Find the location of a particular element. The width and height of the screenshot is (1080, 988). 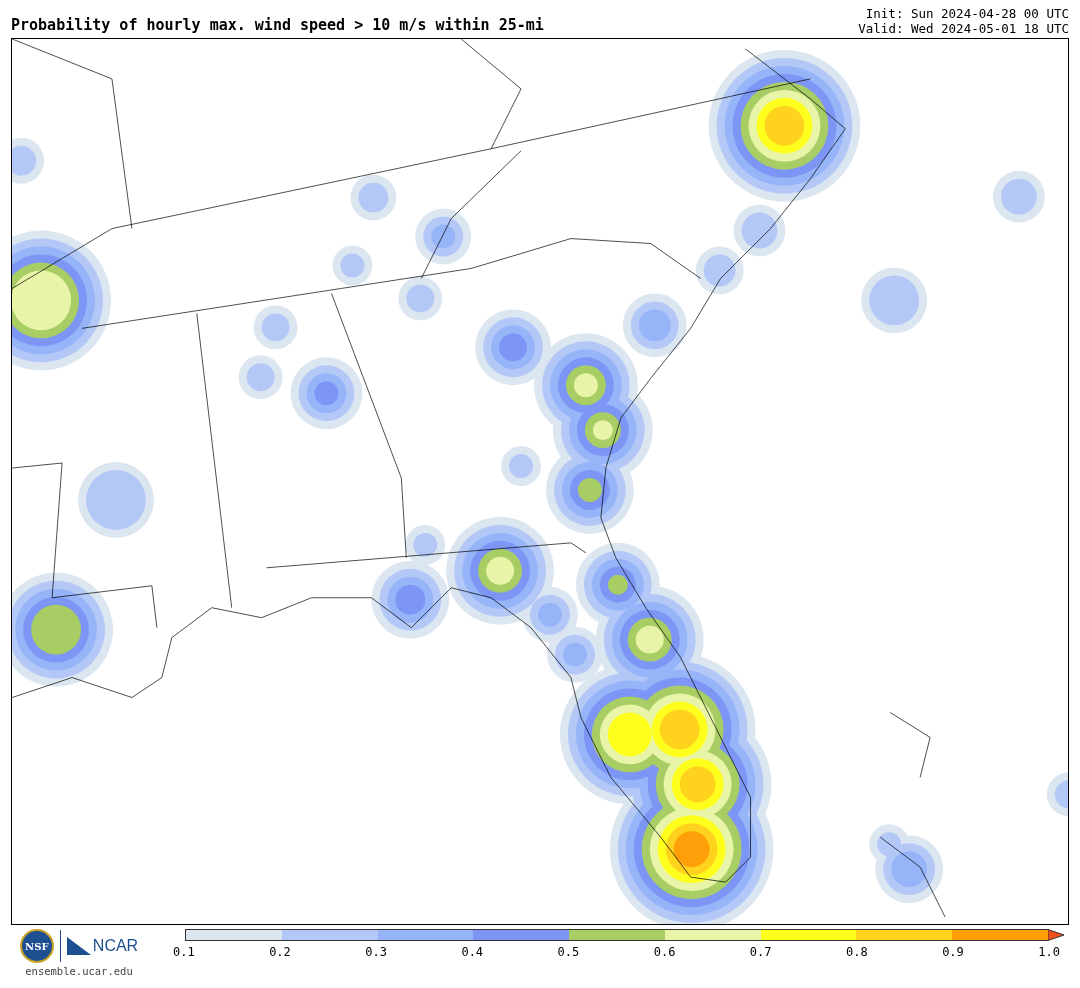

colorbar-tick-label: 0.5 is located at coordinates (568, 952).